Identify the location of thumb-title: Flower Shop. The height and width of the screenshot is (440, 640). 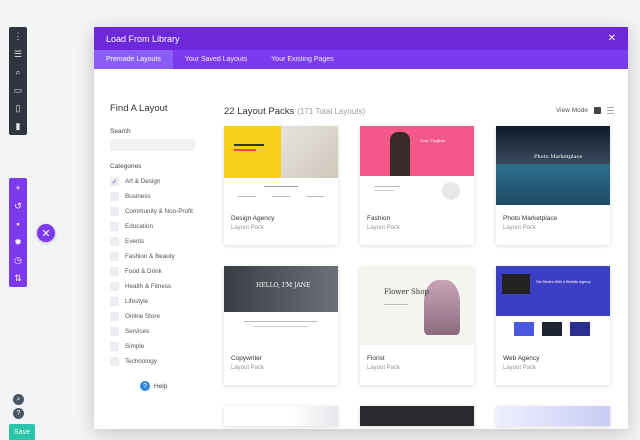
(407, 292).